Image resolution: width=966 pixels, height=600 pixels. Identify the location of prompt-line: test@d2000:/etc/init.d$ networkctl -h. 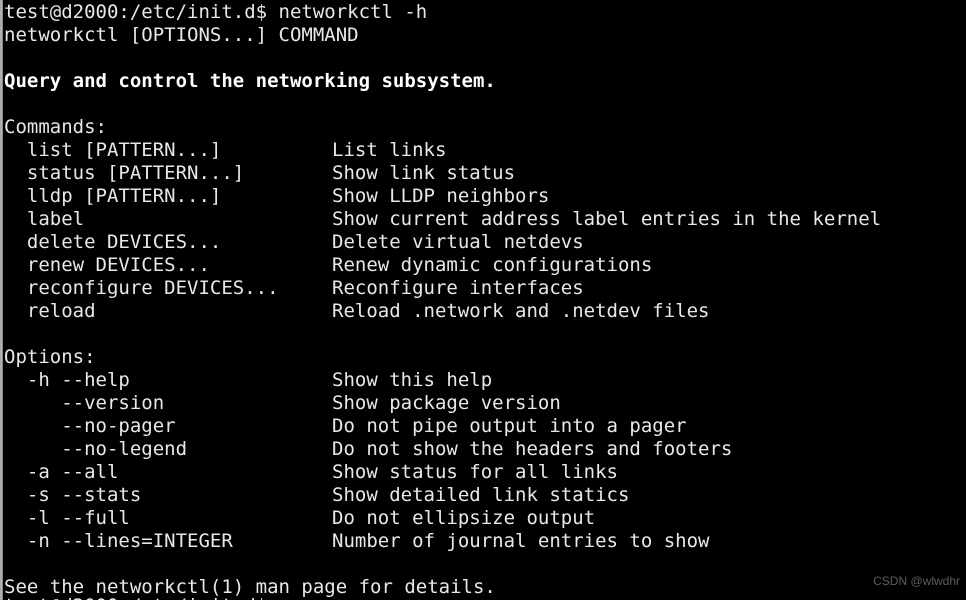
(216, 12).